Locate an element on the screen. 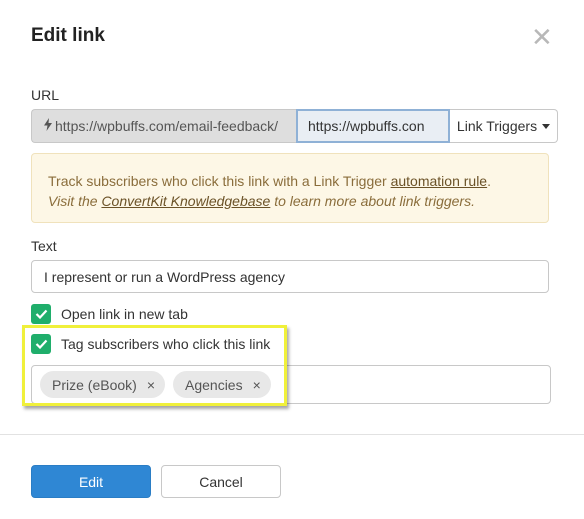 This screenshot has height=519, width=584. link-text-input is located at coordinates (290, 276).